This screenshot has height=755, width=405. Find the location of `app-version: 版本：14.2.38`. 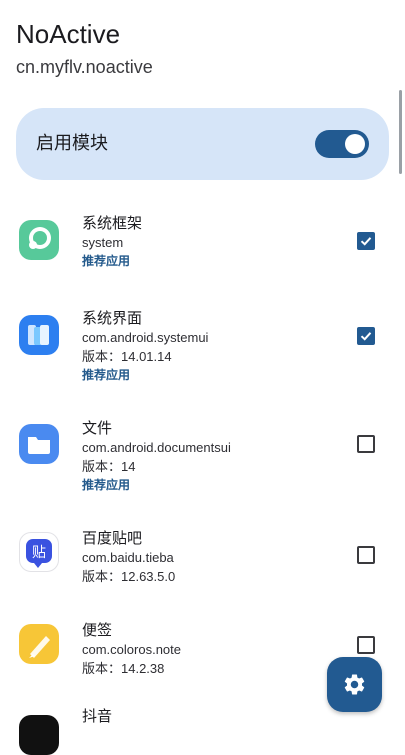

app-version: 版本：14.2.38 is located at coordinates (123, 668).